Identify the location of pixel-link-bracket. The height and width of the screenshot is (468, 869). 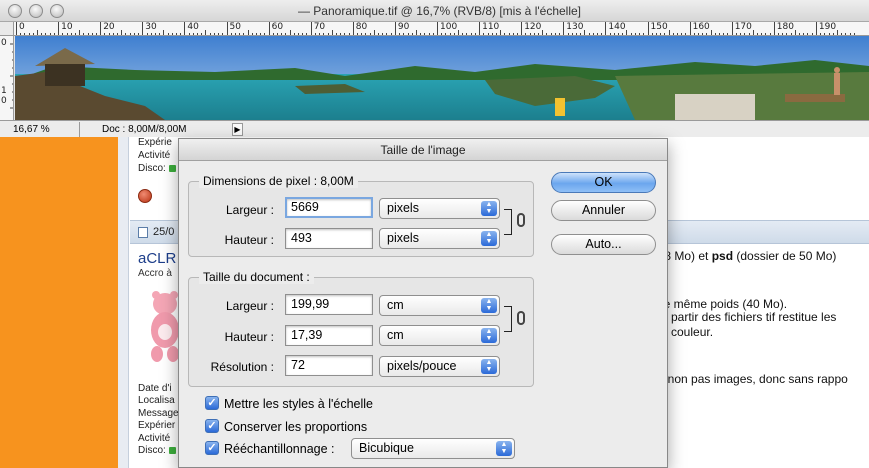
(508, 222).